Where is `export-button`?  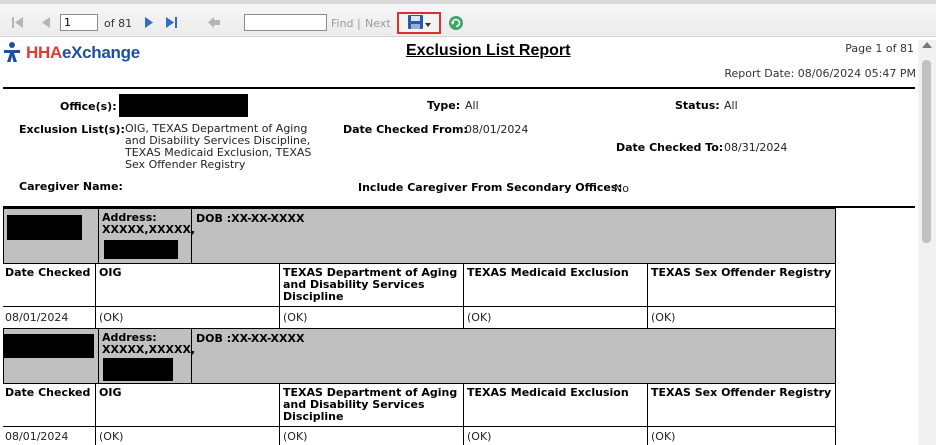 export-button is located at coordinates (419, 23).